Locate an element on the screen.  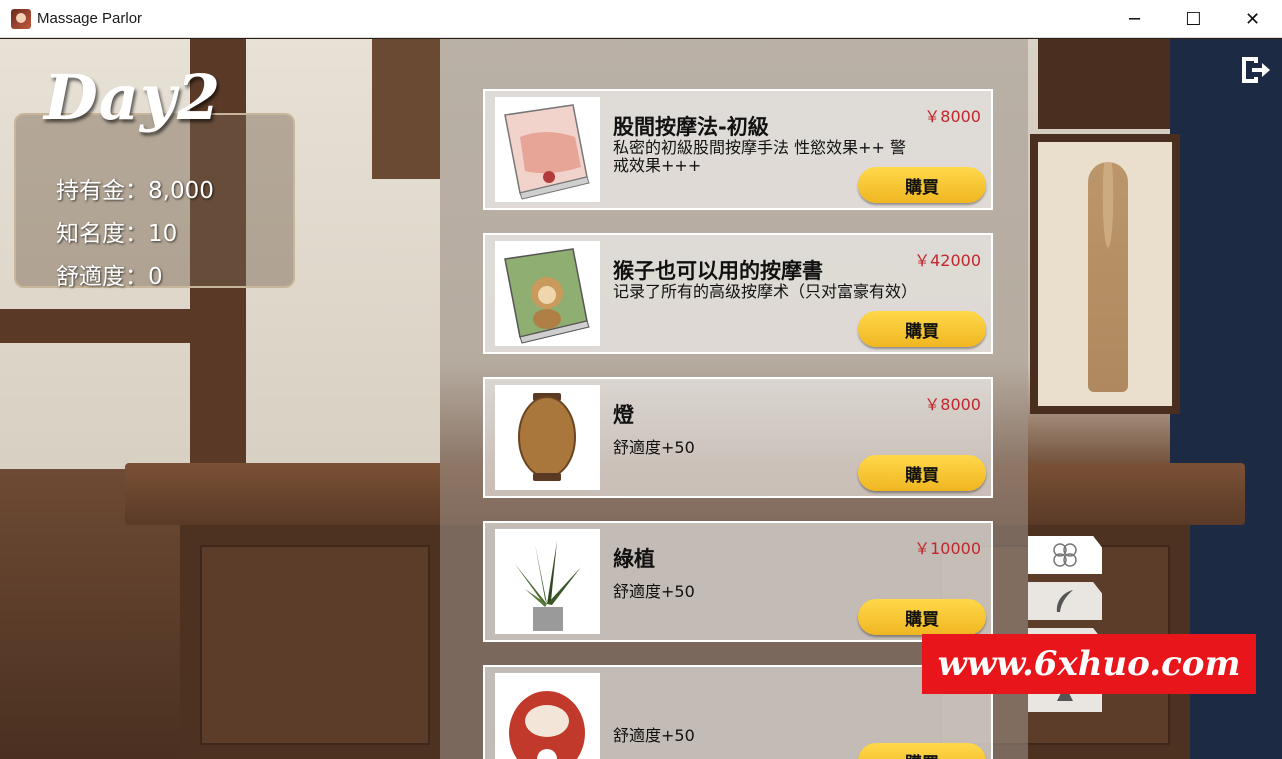
money-stat: 持有金：8,000 is located at coordinates (135, 191).